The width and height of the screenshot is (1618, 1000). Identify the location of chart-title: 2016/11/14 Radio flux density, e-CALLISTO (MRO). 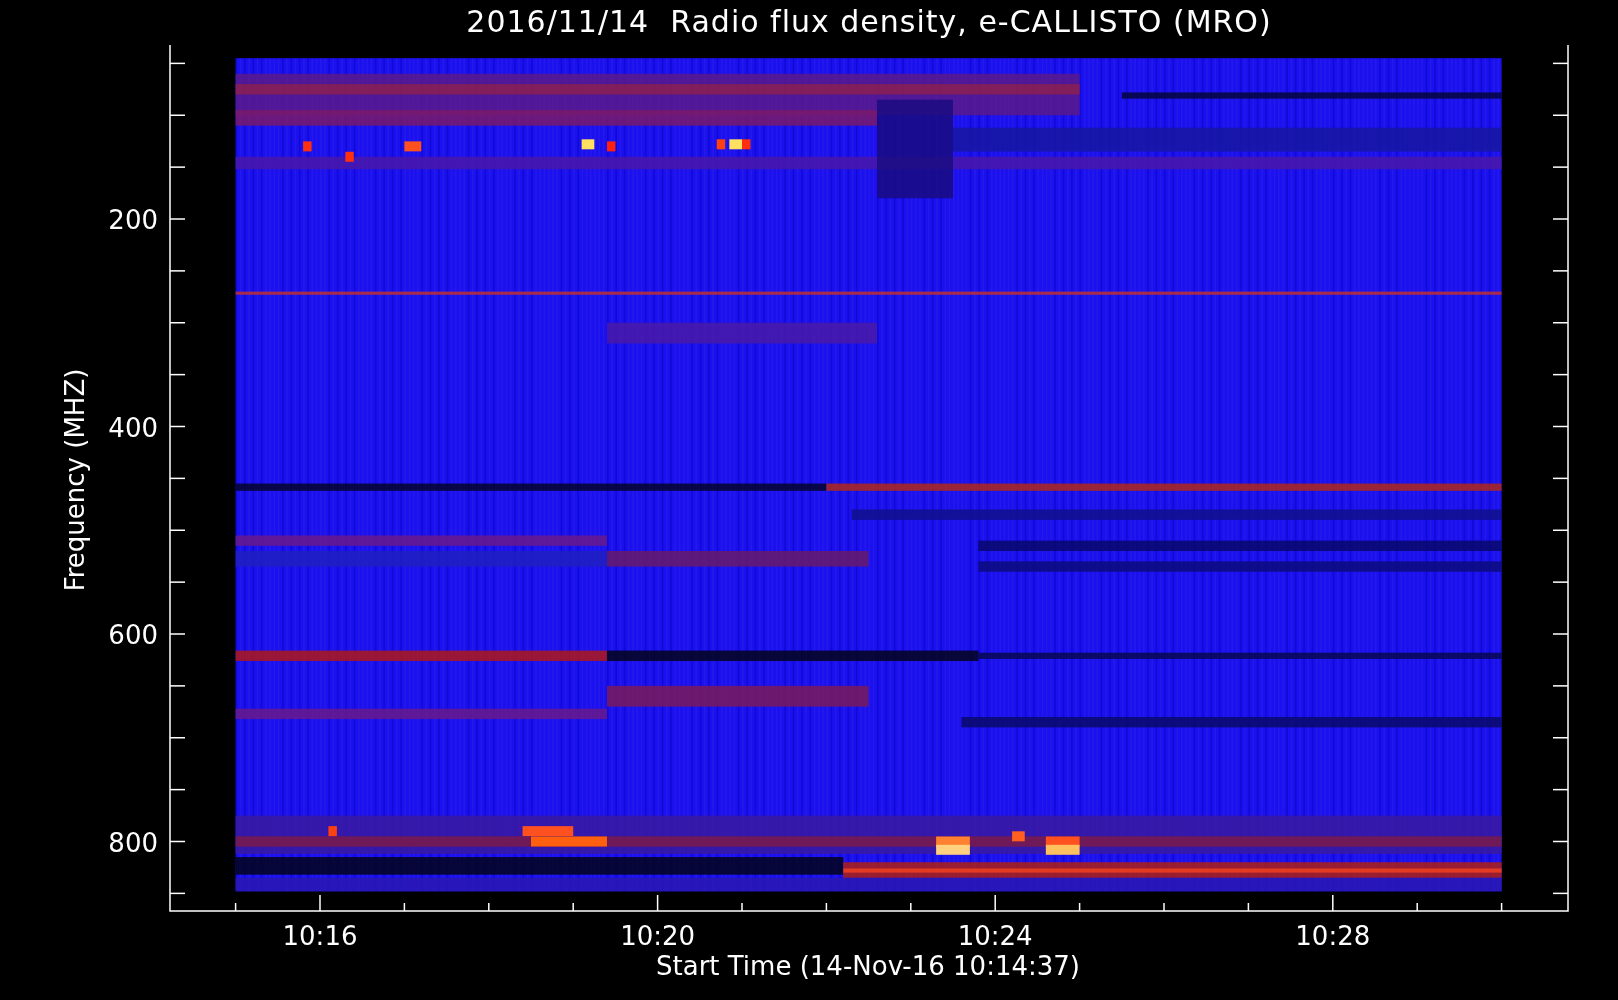
(869, 24).